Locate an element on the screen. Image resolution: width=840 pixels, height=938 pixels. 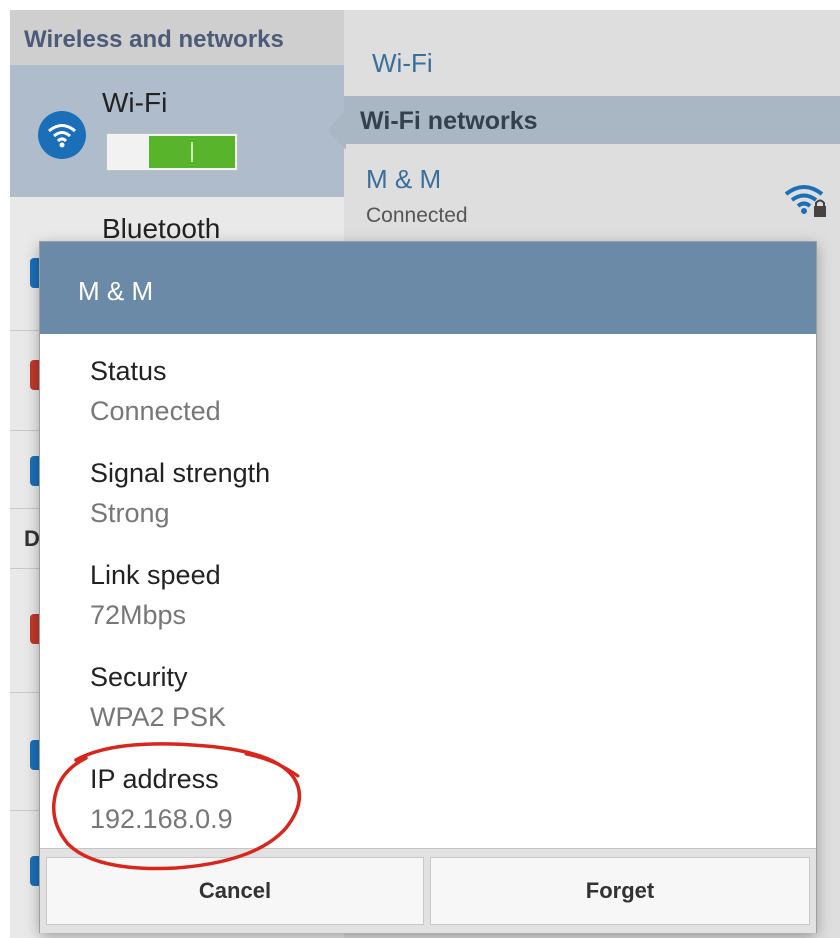
network-status: Connected is located at coordinates (417, 215).